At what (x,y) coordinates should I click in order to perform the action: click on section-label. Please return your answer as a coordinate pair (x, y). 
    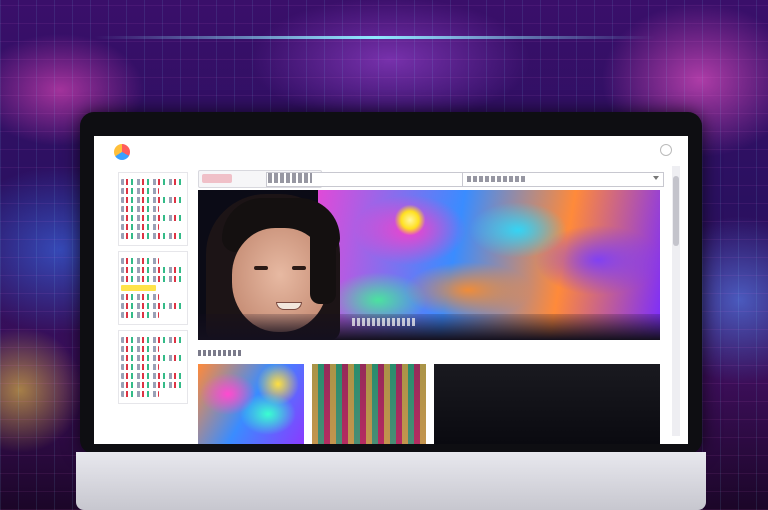
    Looking at the image, I should click on (220, 353).